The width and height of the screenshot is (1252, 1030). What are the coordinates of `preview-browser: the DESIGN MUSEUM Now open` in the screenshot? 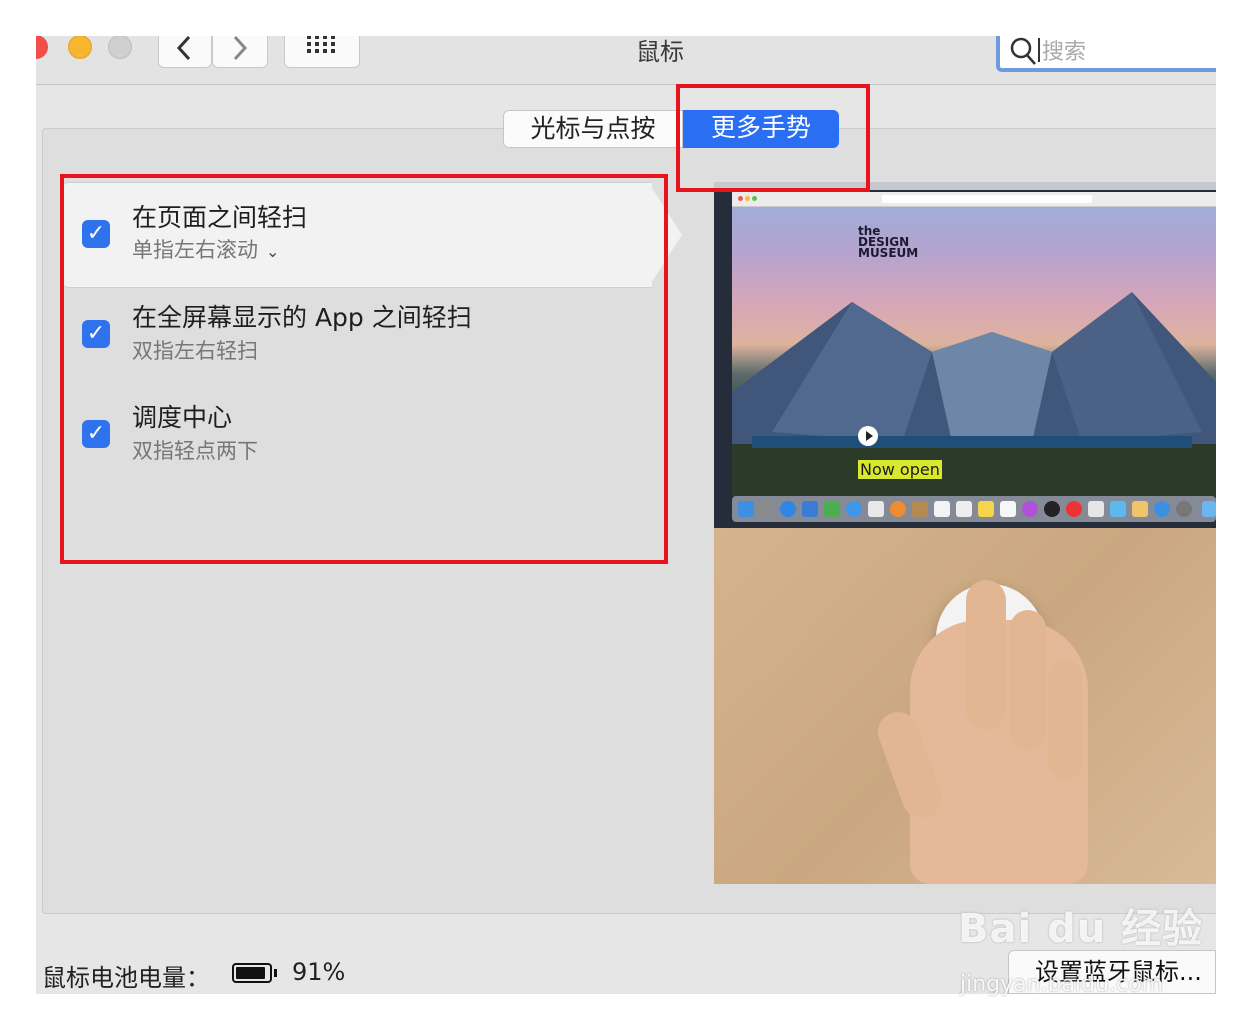 It's located at (974, 344).